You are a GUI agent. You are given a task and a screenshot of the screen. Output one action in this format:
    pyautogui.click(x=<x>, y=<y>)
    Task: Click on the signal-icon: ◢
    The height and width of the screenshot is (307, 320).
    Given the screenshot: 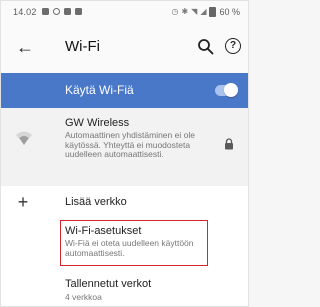 What is the action you would take?
    pyautogui.click(x=203, y=11)
    